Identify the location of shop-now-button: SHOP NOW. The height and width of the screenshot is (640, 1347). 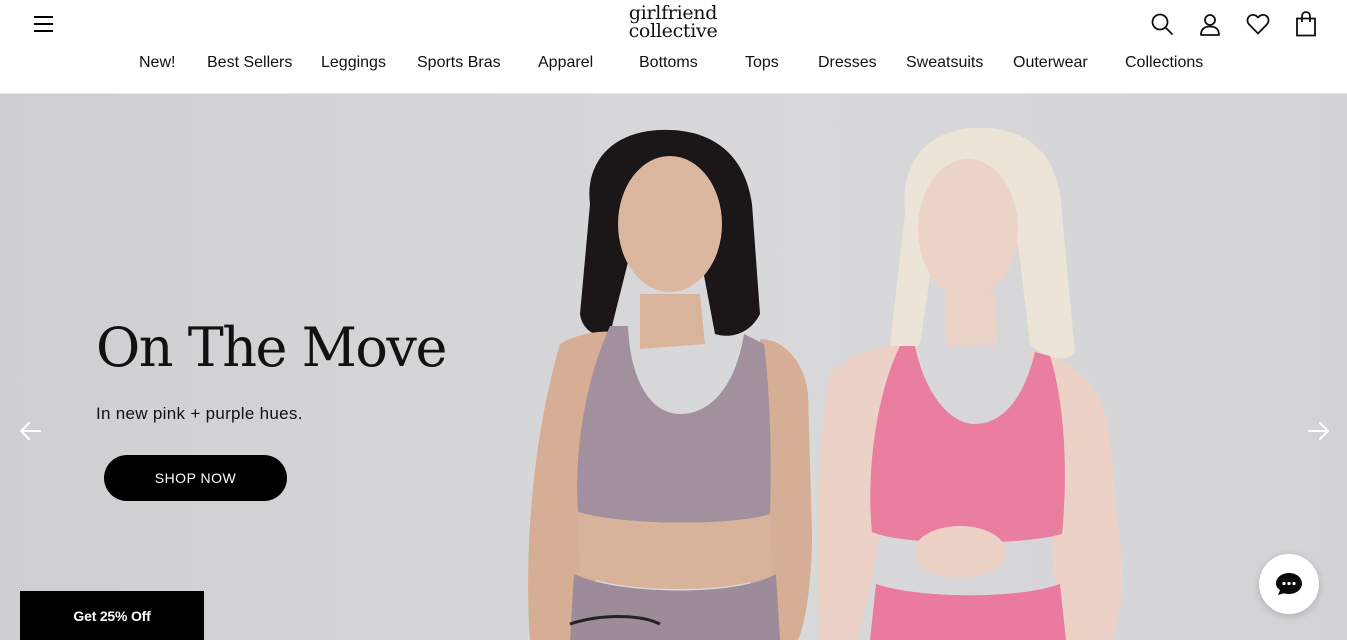
(195, 478).